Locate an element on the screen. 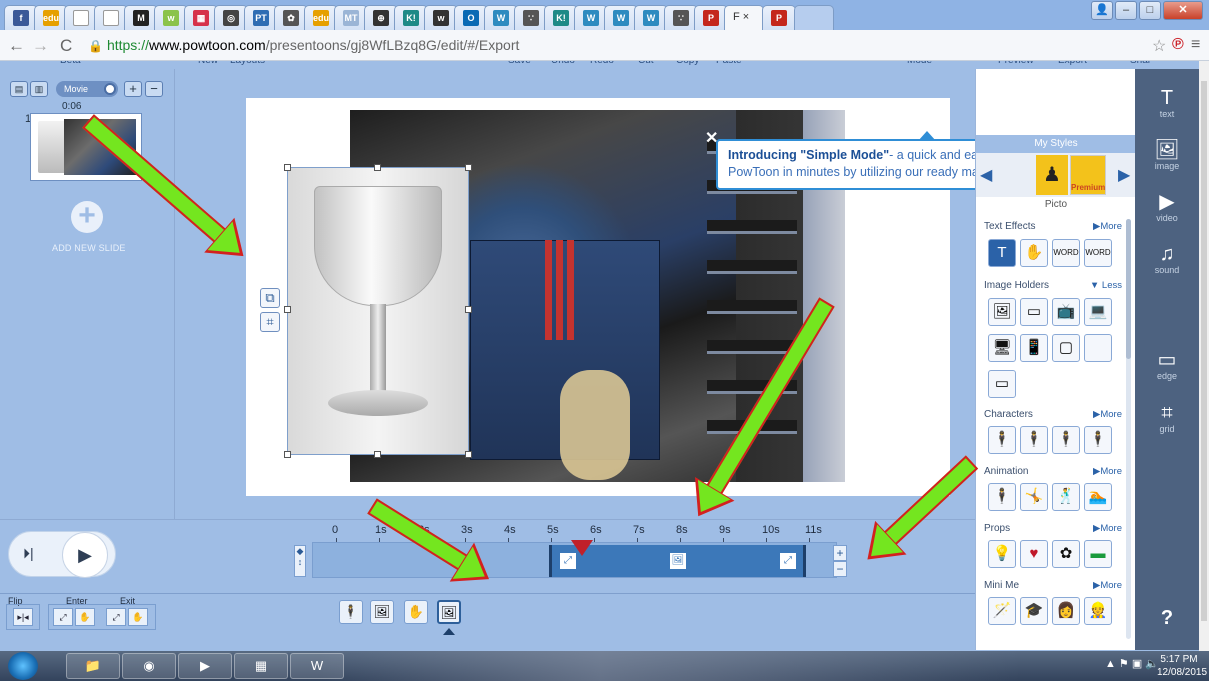 The image size is (1209, 681). text-effect-hand-icon: ✋ is located at coordinates (1034, 253).